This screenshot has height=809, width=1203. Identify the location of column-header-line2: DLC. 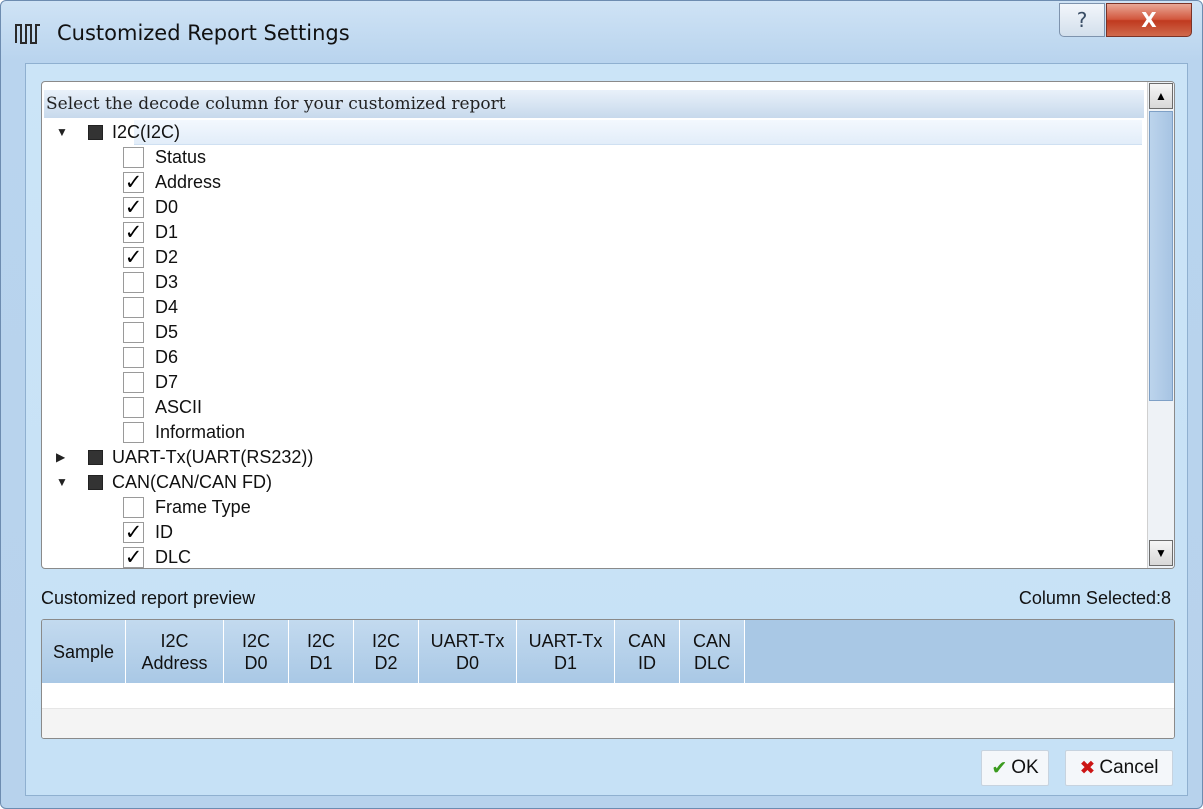
(711, 662).